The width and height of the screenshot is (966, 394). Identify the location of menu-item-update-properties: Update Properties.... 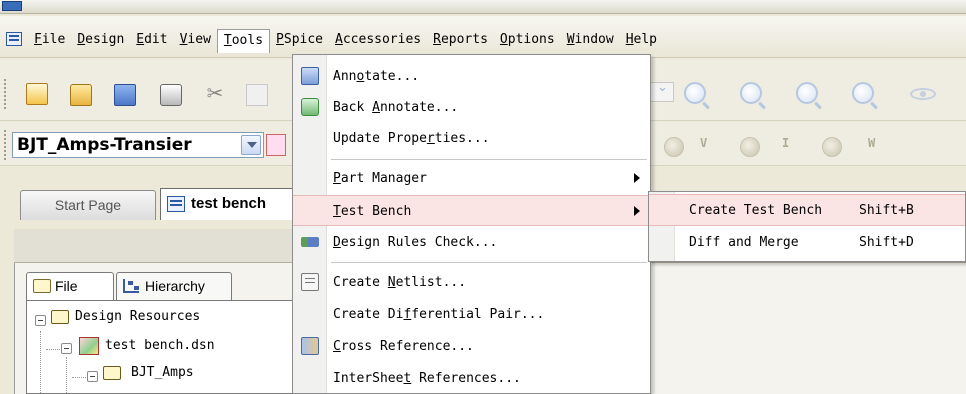
(471, 138).